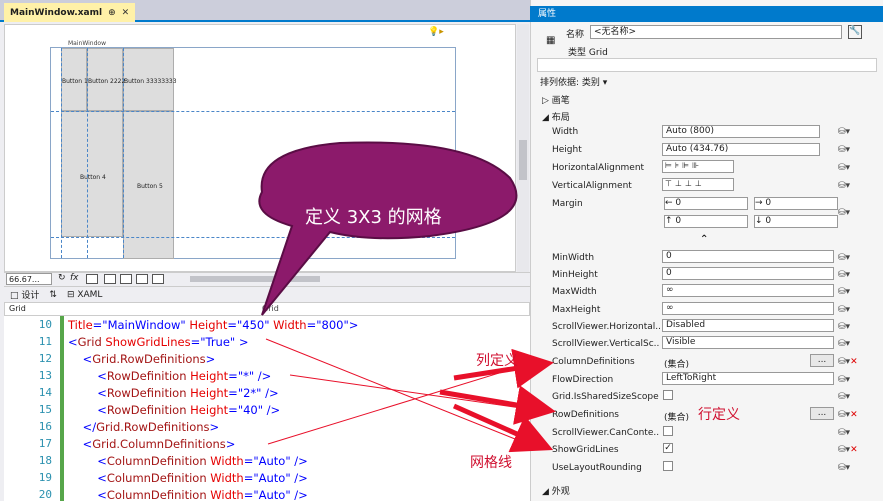  I want to click on annotation-row: 行定义, so click(719, 415).